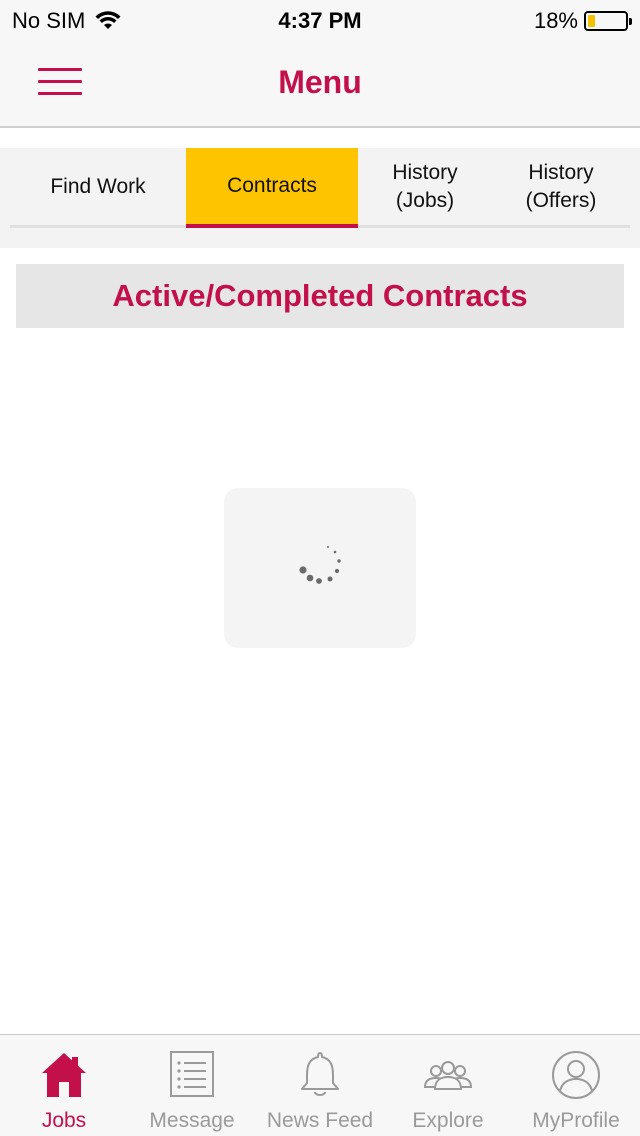 The height and width of the screenshot is (1136, 640). Describe the element at coordinates (448, 1075) in the screenshot. I see `people-icon` at that location.